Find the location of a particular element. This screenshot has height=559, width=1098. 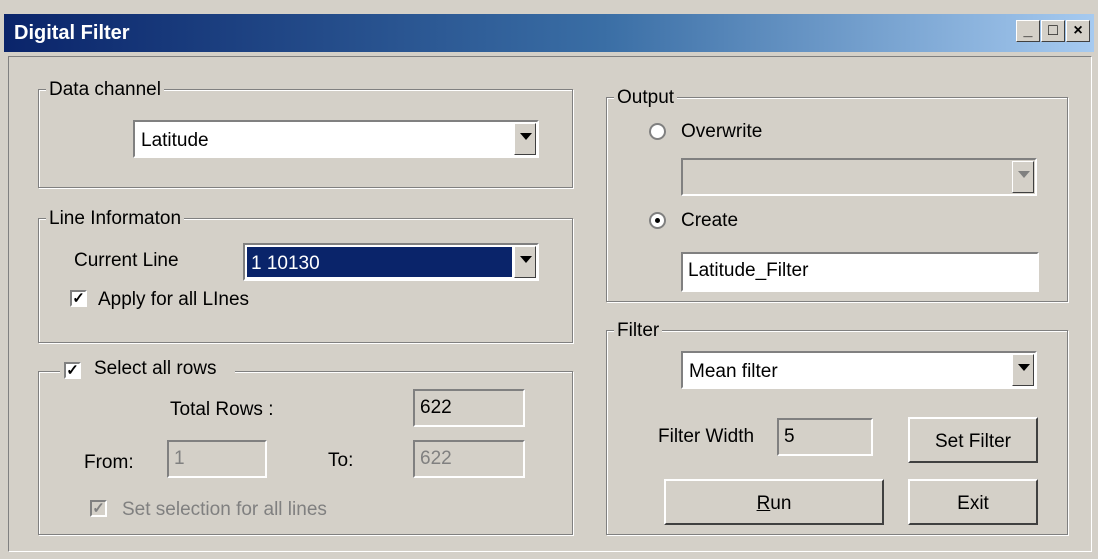

title-bar: Digital Filter _ □ × is located at coordinates (549, 33).